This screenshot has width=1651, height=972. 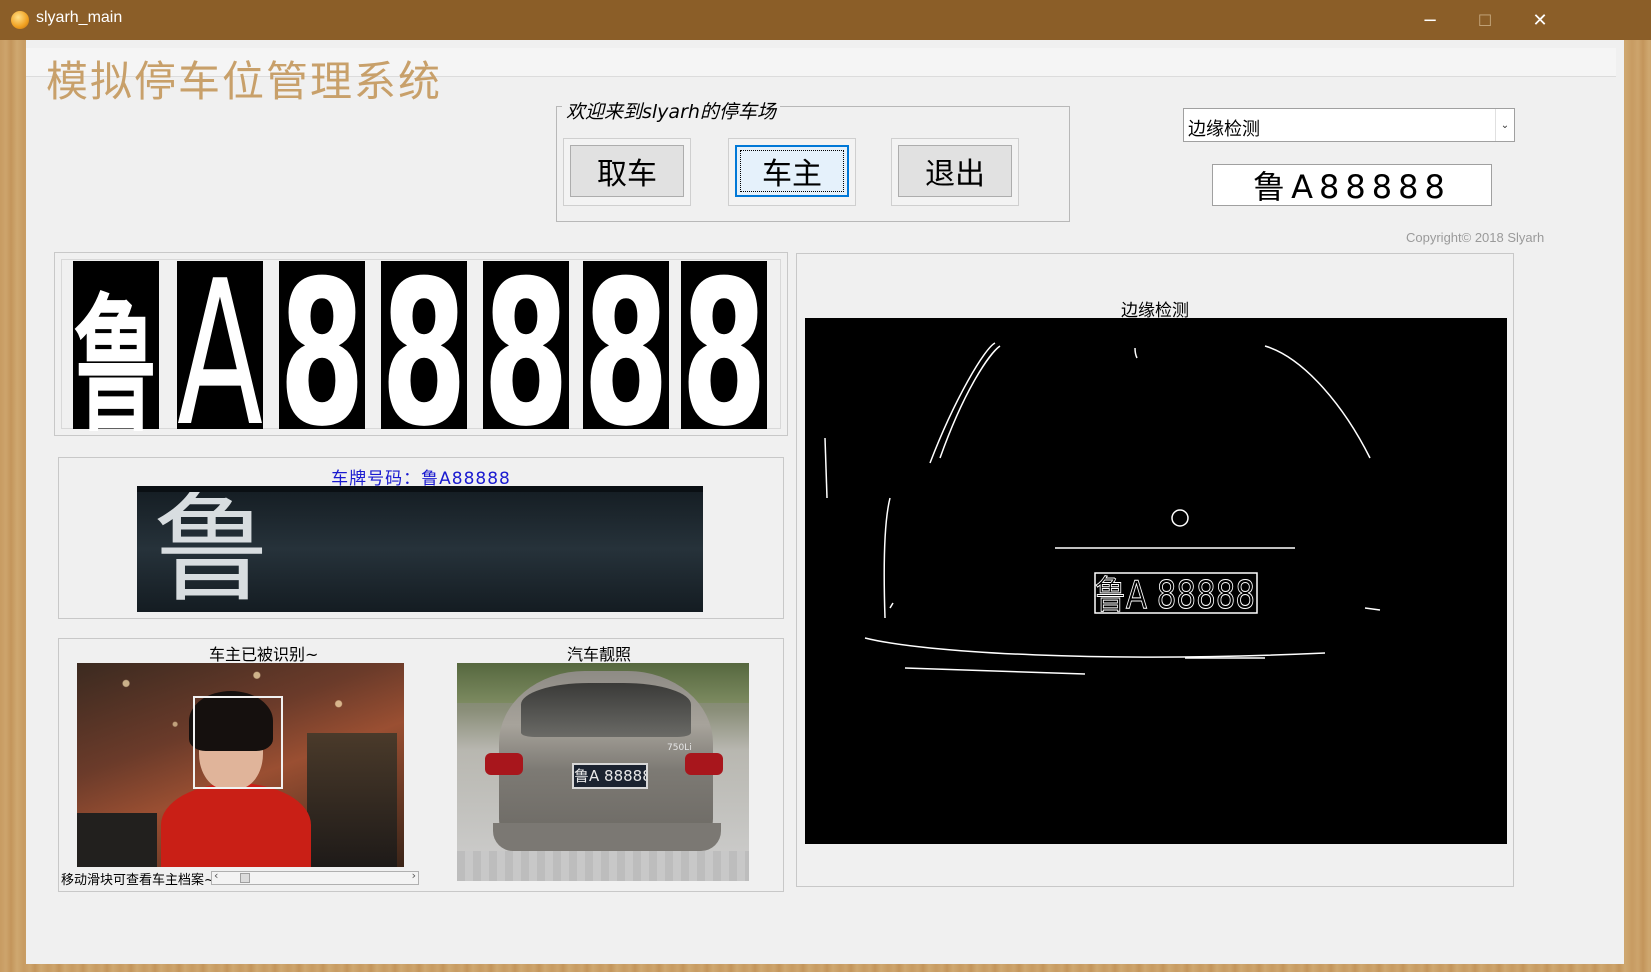 What do you see at coordinates (245, 878) in the screenshot?
I see `slider-thumb` at bounding box center [245, 878].